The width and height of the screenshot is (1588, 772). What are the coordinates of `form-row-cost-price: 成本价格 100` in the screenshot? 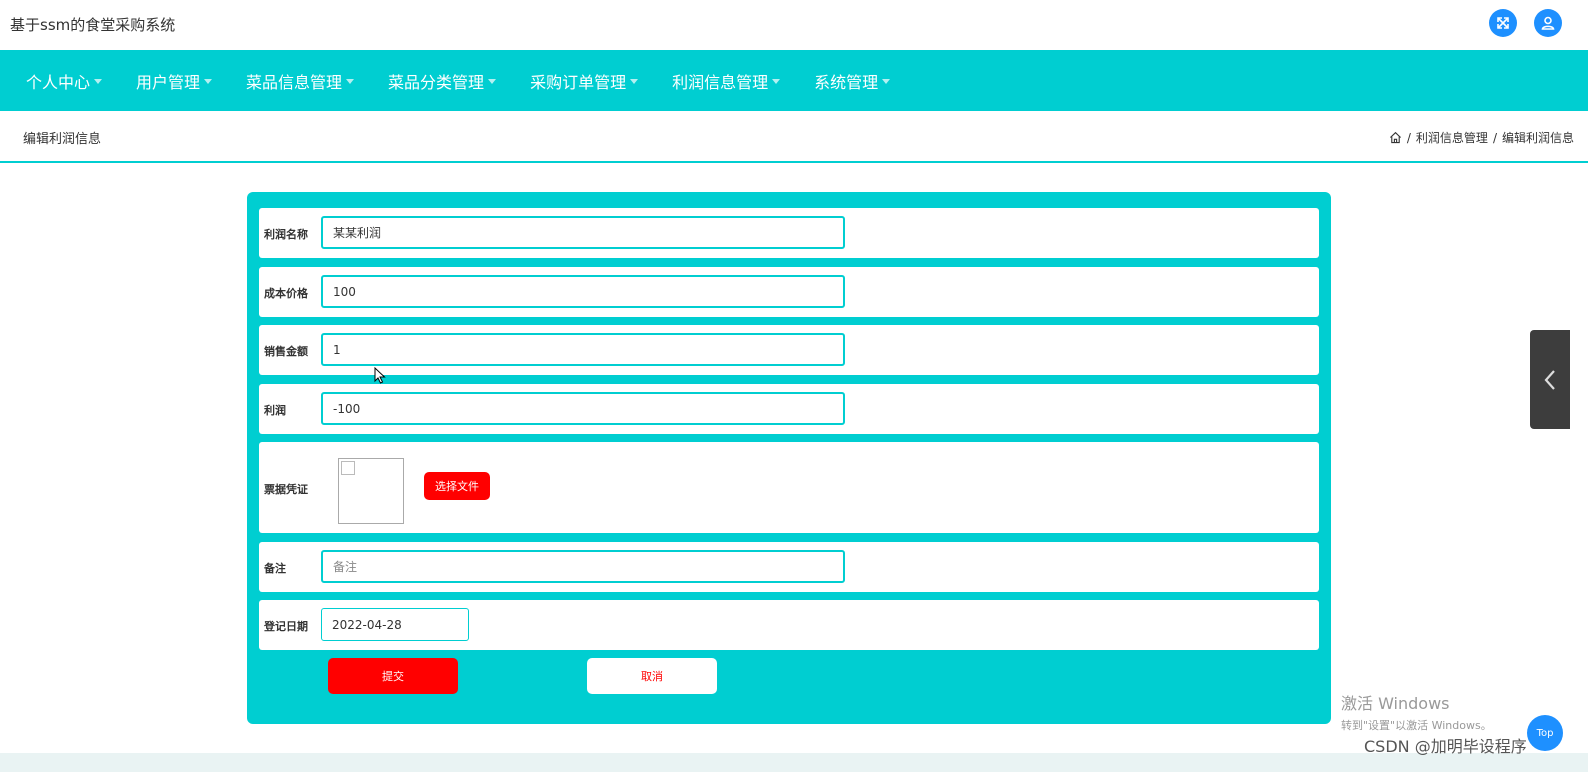 It's located at (789, 292).